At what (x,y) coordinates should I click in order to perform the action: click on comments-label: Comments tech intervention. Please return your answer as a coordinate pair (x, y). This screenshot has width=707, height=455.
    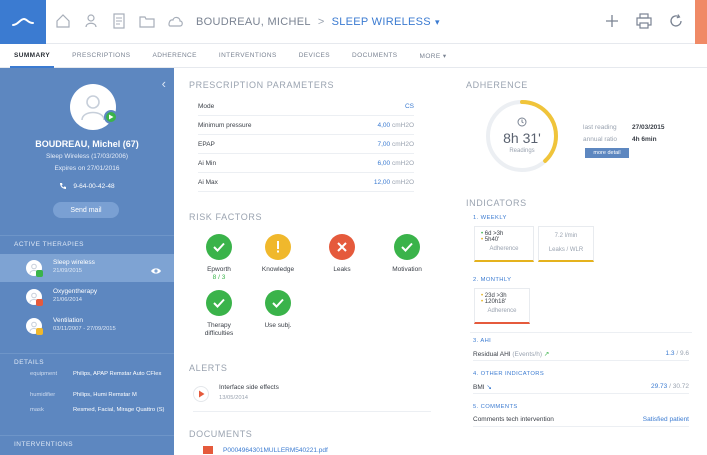
    Looking at the image, I should click on (513, 419).